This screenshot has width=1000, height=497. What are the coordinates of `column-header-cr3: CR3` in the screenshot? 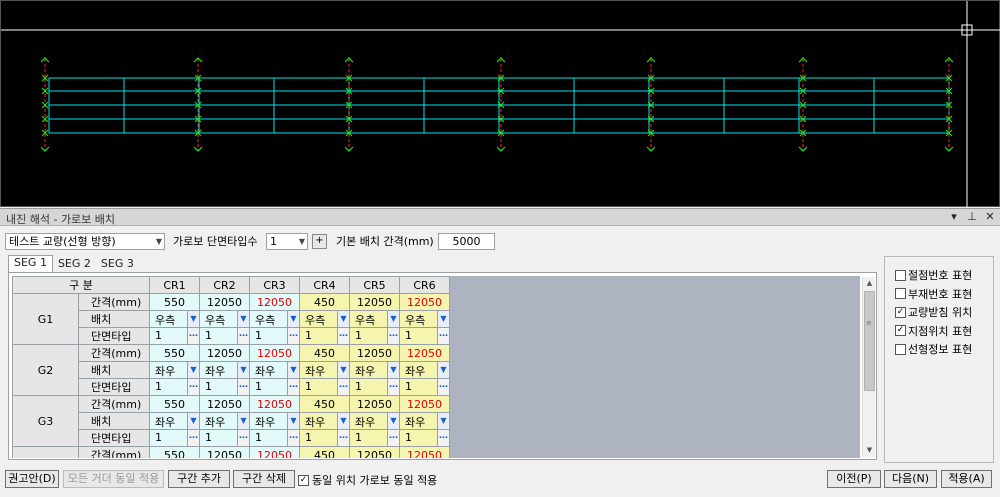 It's located at (274, 285).